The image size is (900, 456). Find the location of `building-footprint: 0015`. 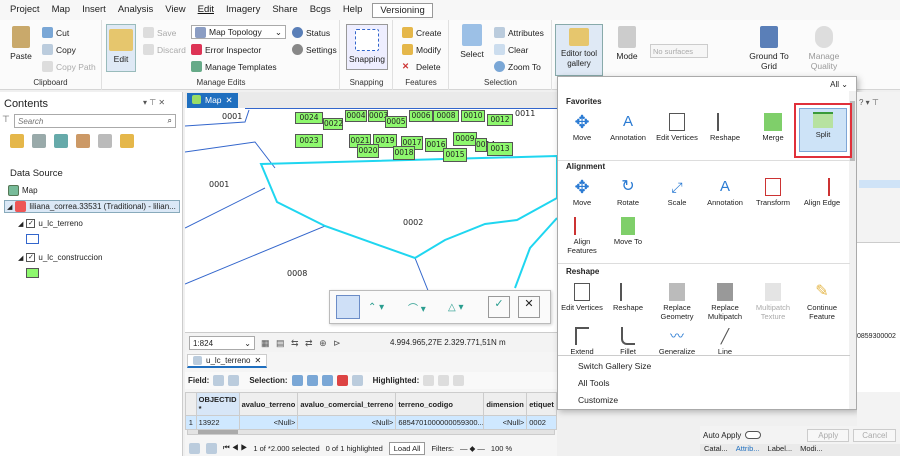

building-footprint: 0015 is located at coordinates (455, 155).